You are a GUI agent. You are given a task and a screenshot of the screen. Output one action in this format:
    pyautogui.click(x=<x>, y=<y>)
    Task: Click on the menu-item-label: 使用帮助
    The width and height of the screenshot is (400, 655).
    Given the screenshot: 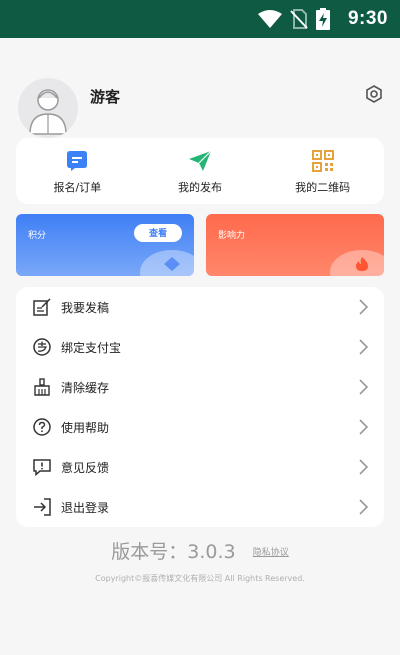 What is the action you would take?
    pyautogui.click(x=85, y=427)
    